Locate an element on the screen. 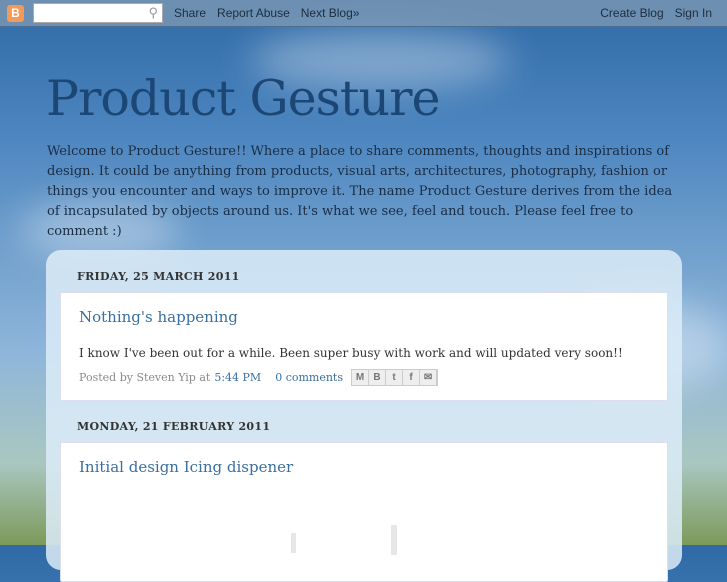 The image size is (727, 582). share-link: Share is located at coordinates (190, 13).